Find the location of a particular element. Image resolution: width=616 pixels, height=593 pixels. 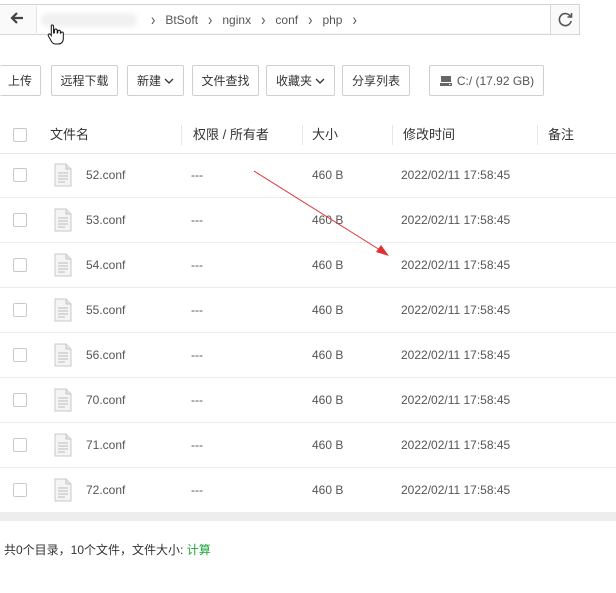

favorites-label: 收藏夹 is located at coordinates (293, 81).